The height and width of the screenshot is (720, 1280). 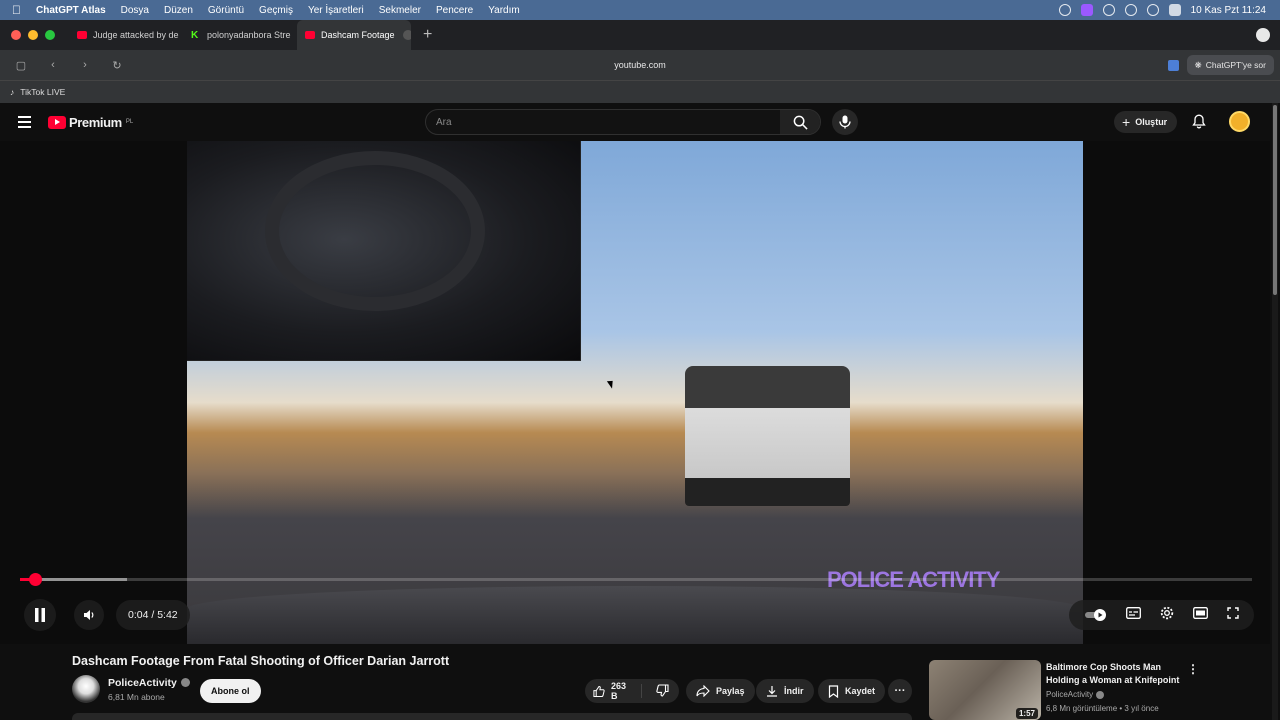 I want to click on reload-button: ↻, so click(x=117, y=65).